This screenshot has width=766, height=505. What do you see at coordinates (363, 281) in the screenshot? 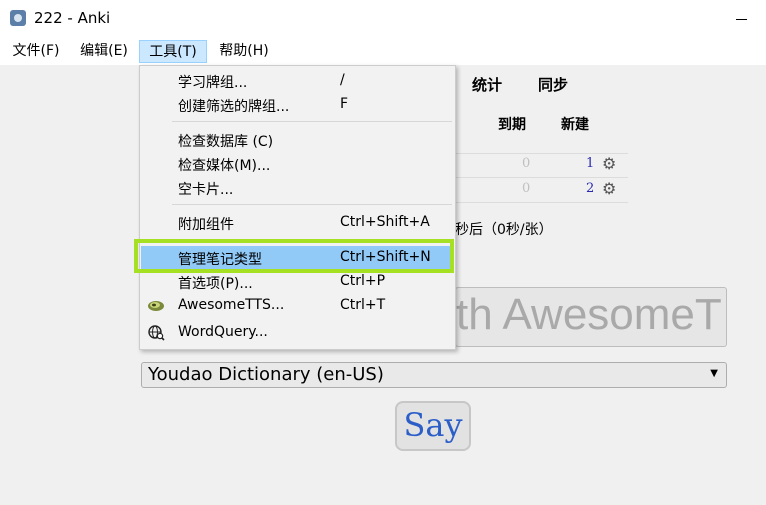
I see `menu-item-shortcut: Ctrl+P` at bounding box center [363, 281].